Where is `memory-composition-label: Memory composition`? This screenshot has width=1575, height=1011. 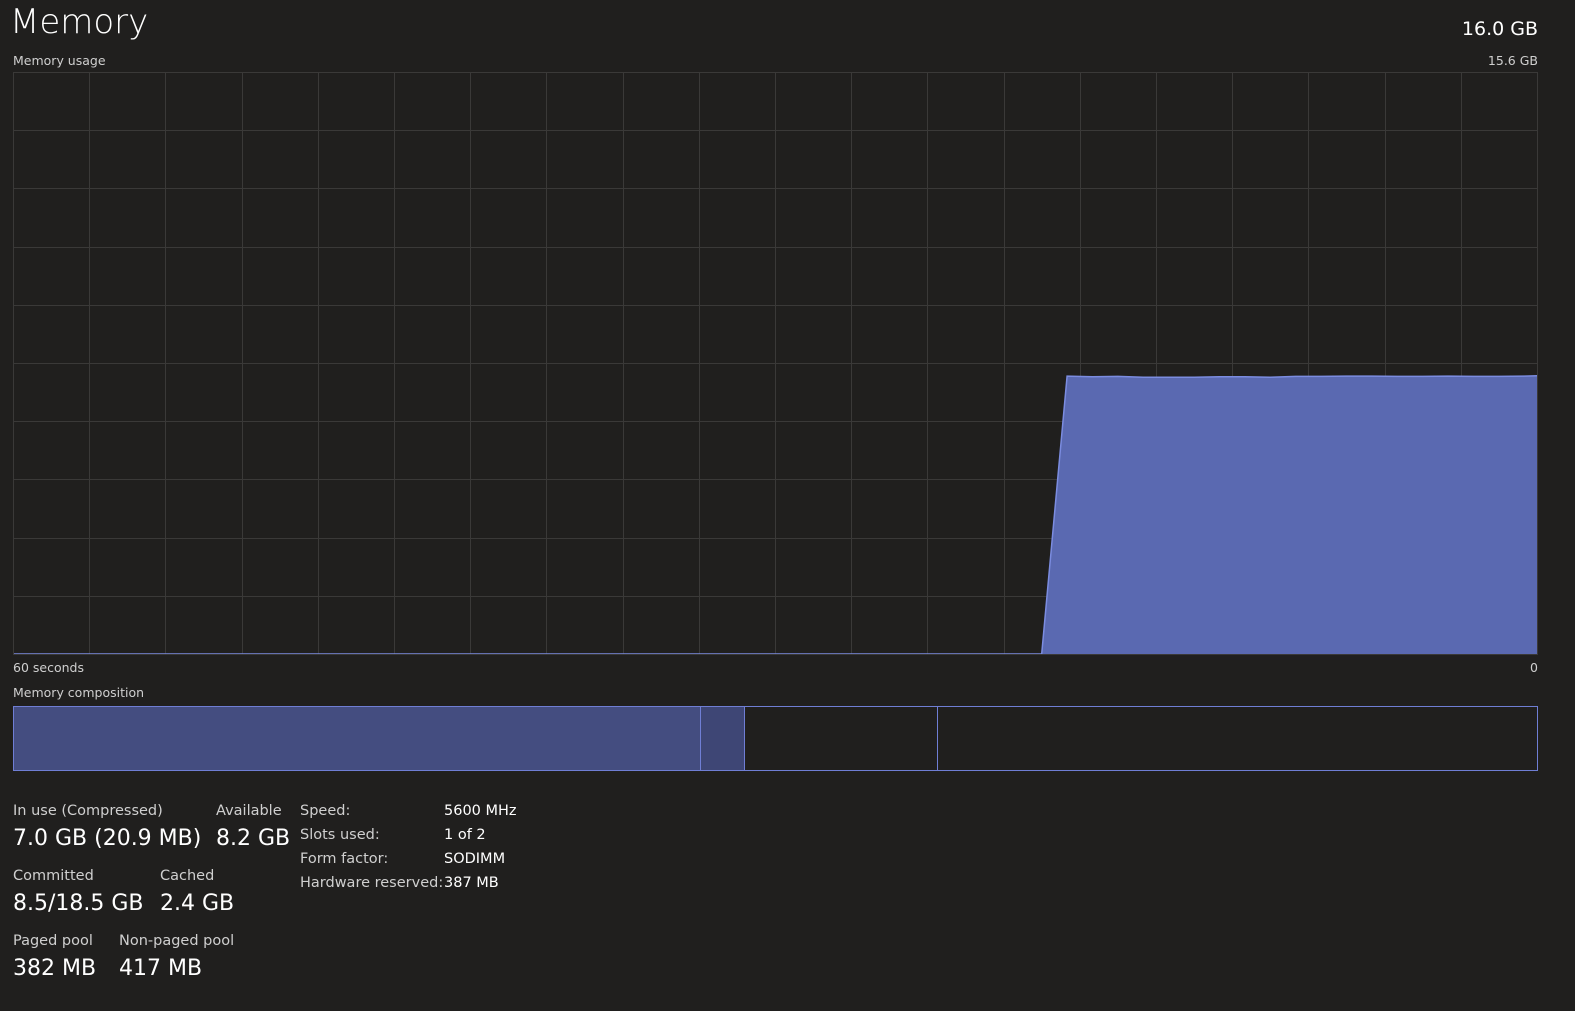 memory-composition-label: Memory composition is located at coordinates (79, 692).